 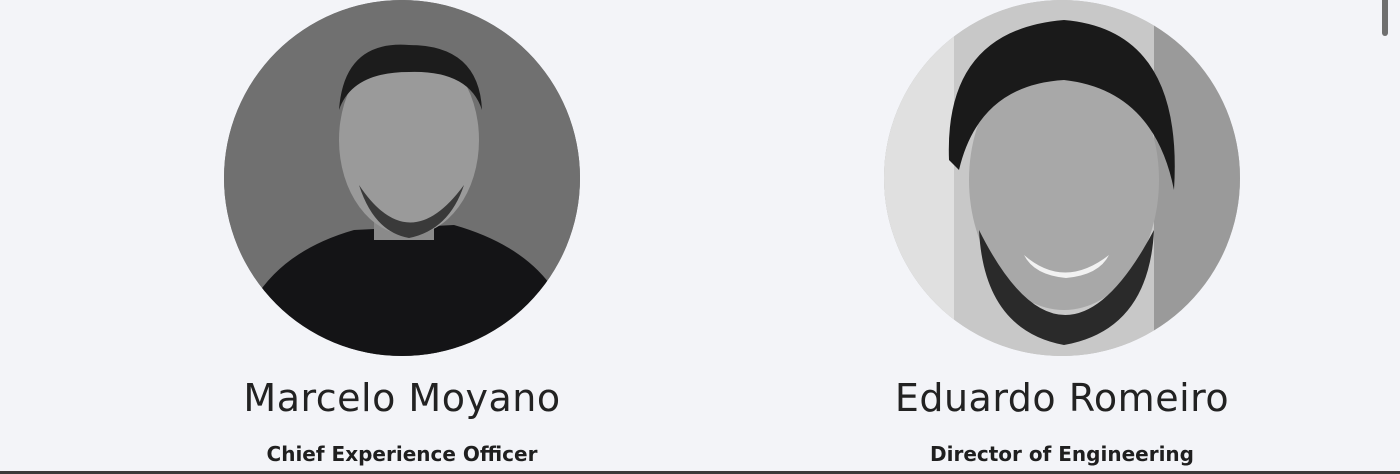 What do you see at coordinates (1062, 398) in the screenshot?
I see `team-member-name: Eduardo Romeiro` at bounding box center [1062, 398].